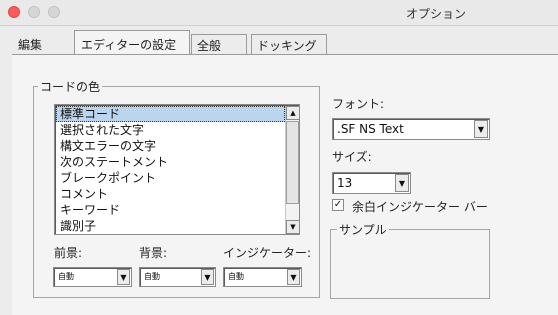  I want to click on margin-indicator-bar-checkbox: ✓, so click(338, 205).